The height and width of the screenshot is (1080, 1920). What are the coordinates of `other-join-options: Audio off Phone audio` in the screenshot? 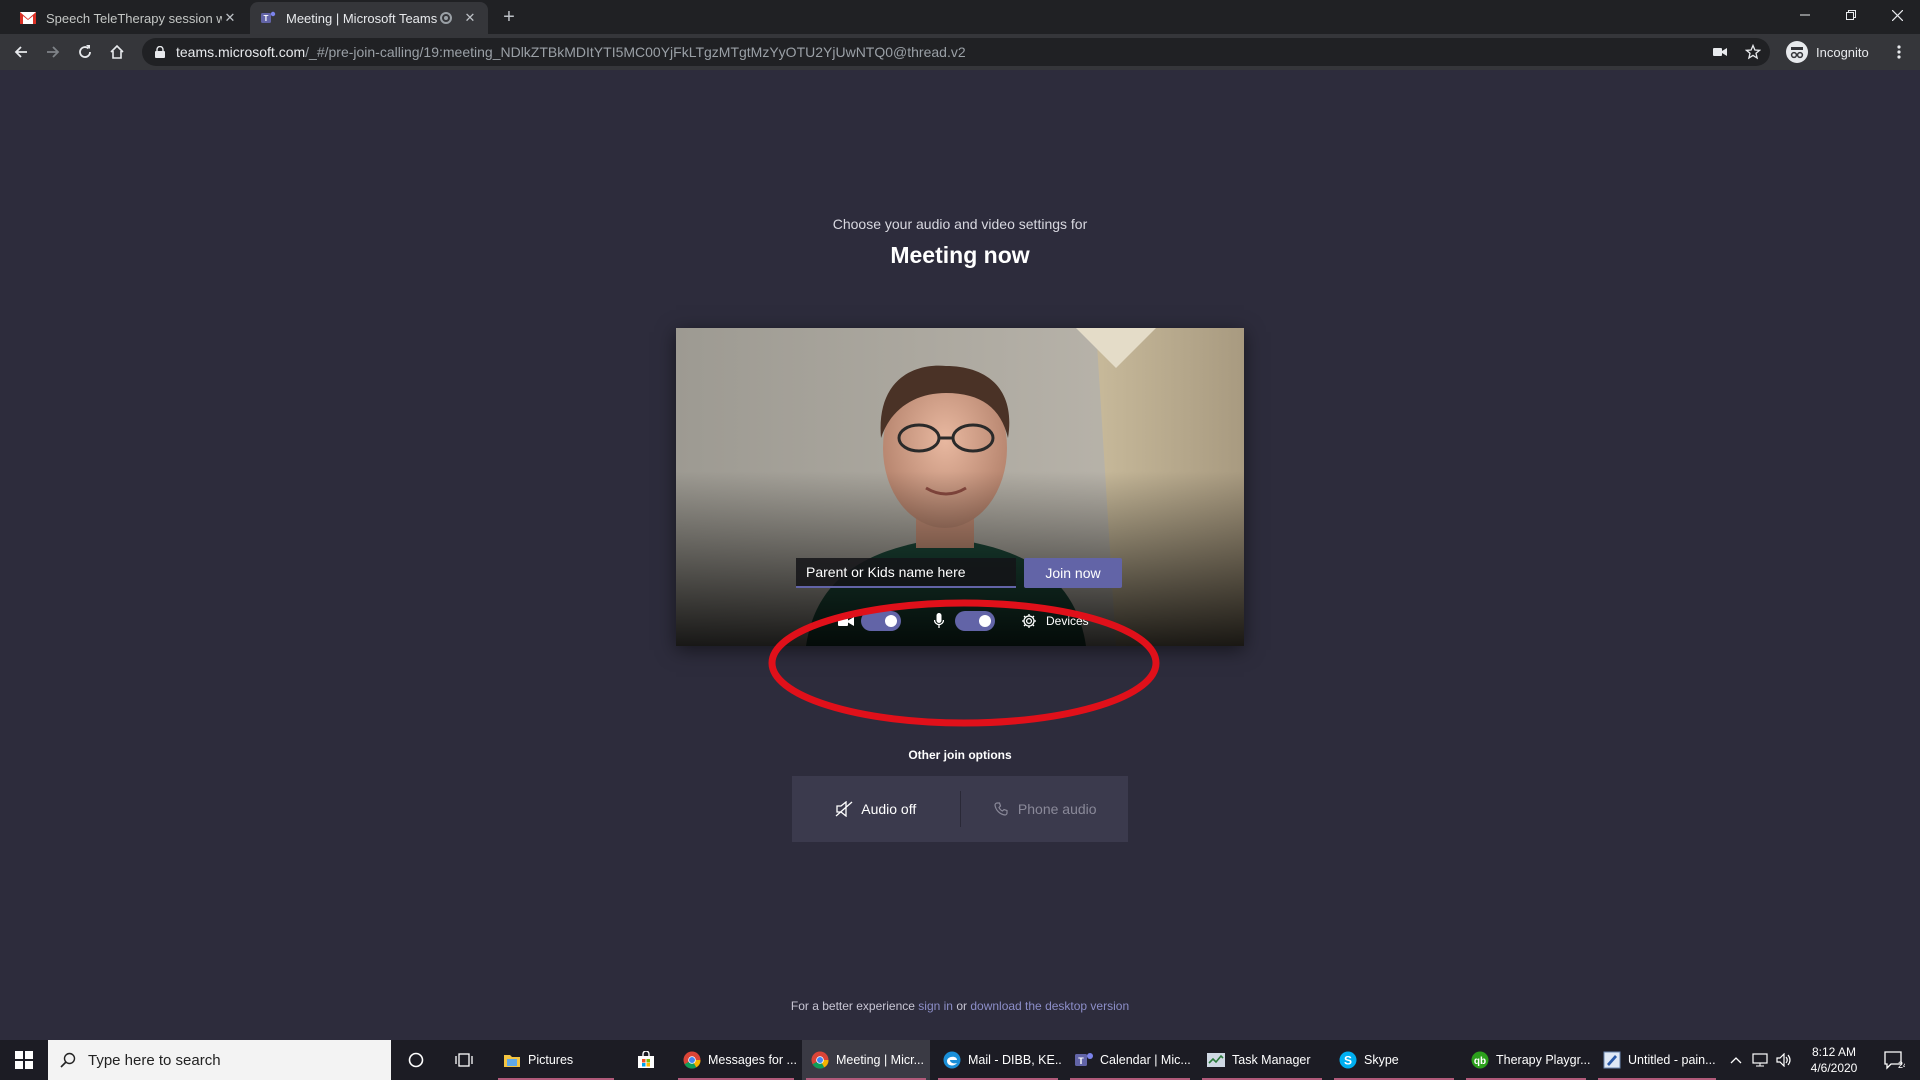 It's located at (960, 809).